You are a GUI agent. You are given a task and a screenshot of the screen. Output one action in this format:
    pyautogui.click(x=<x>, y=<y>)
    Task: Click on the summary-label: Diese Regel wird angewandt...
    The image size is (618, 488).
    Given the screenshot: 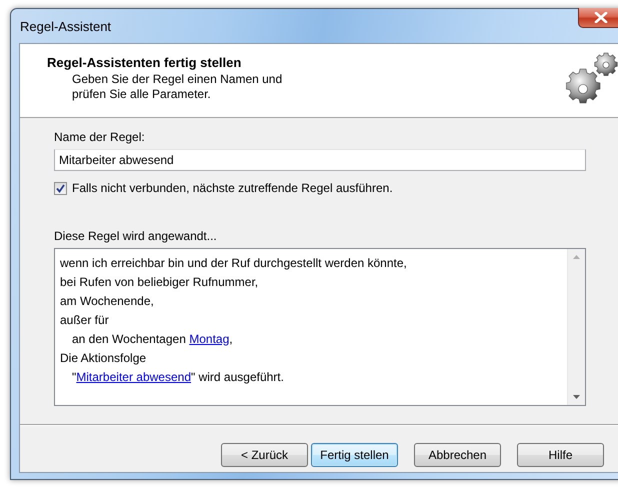 What is the action you would take?
    pyautogui.click(x=136, y=236)
    